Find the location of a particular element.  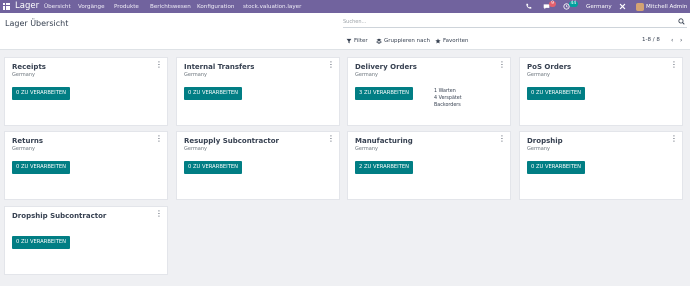

card-title: PoS Orders is located at coordinates (549, 67).